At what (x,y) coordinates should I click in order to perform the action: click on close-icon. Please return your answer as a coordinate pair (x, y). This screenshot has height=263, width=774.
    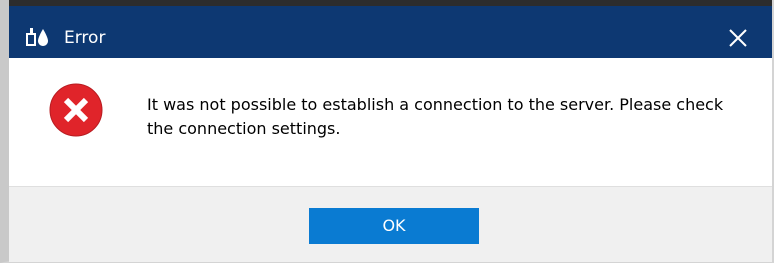
    Looking at the image, I should click on (738, 38).